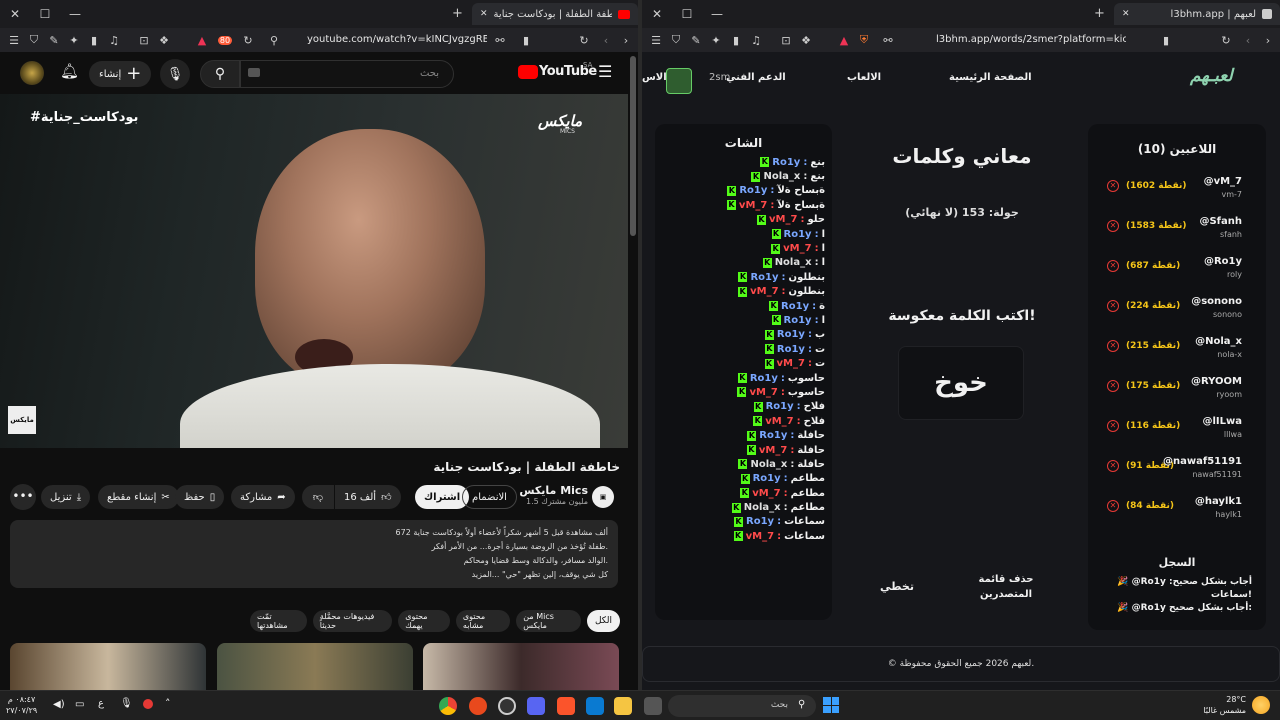 This screenshot has width=1280, height=720. Describe the element at coordinates (66, 497) in the screenshot. I see `download-button: تنزيل ⤓` at that location.